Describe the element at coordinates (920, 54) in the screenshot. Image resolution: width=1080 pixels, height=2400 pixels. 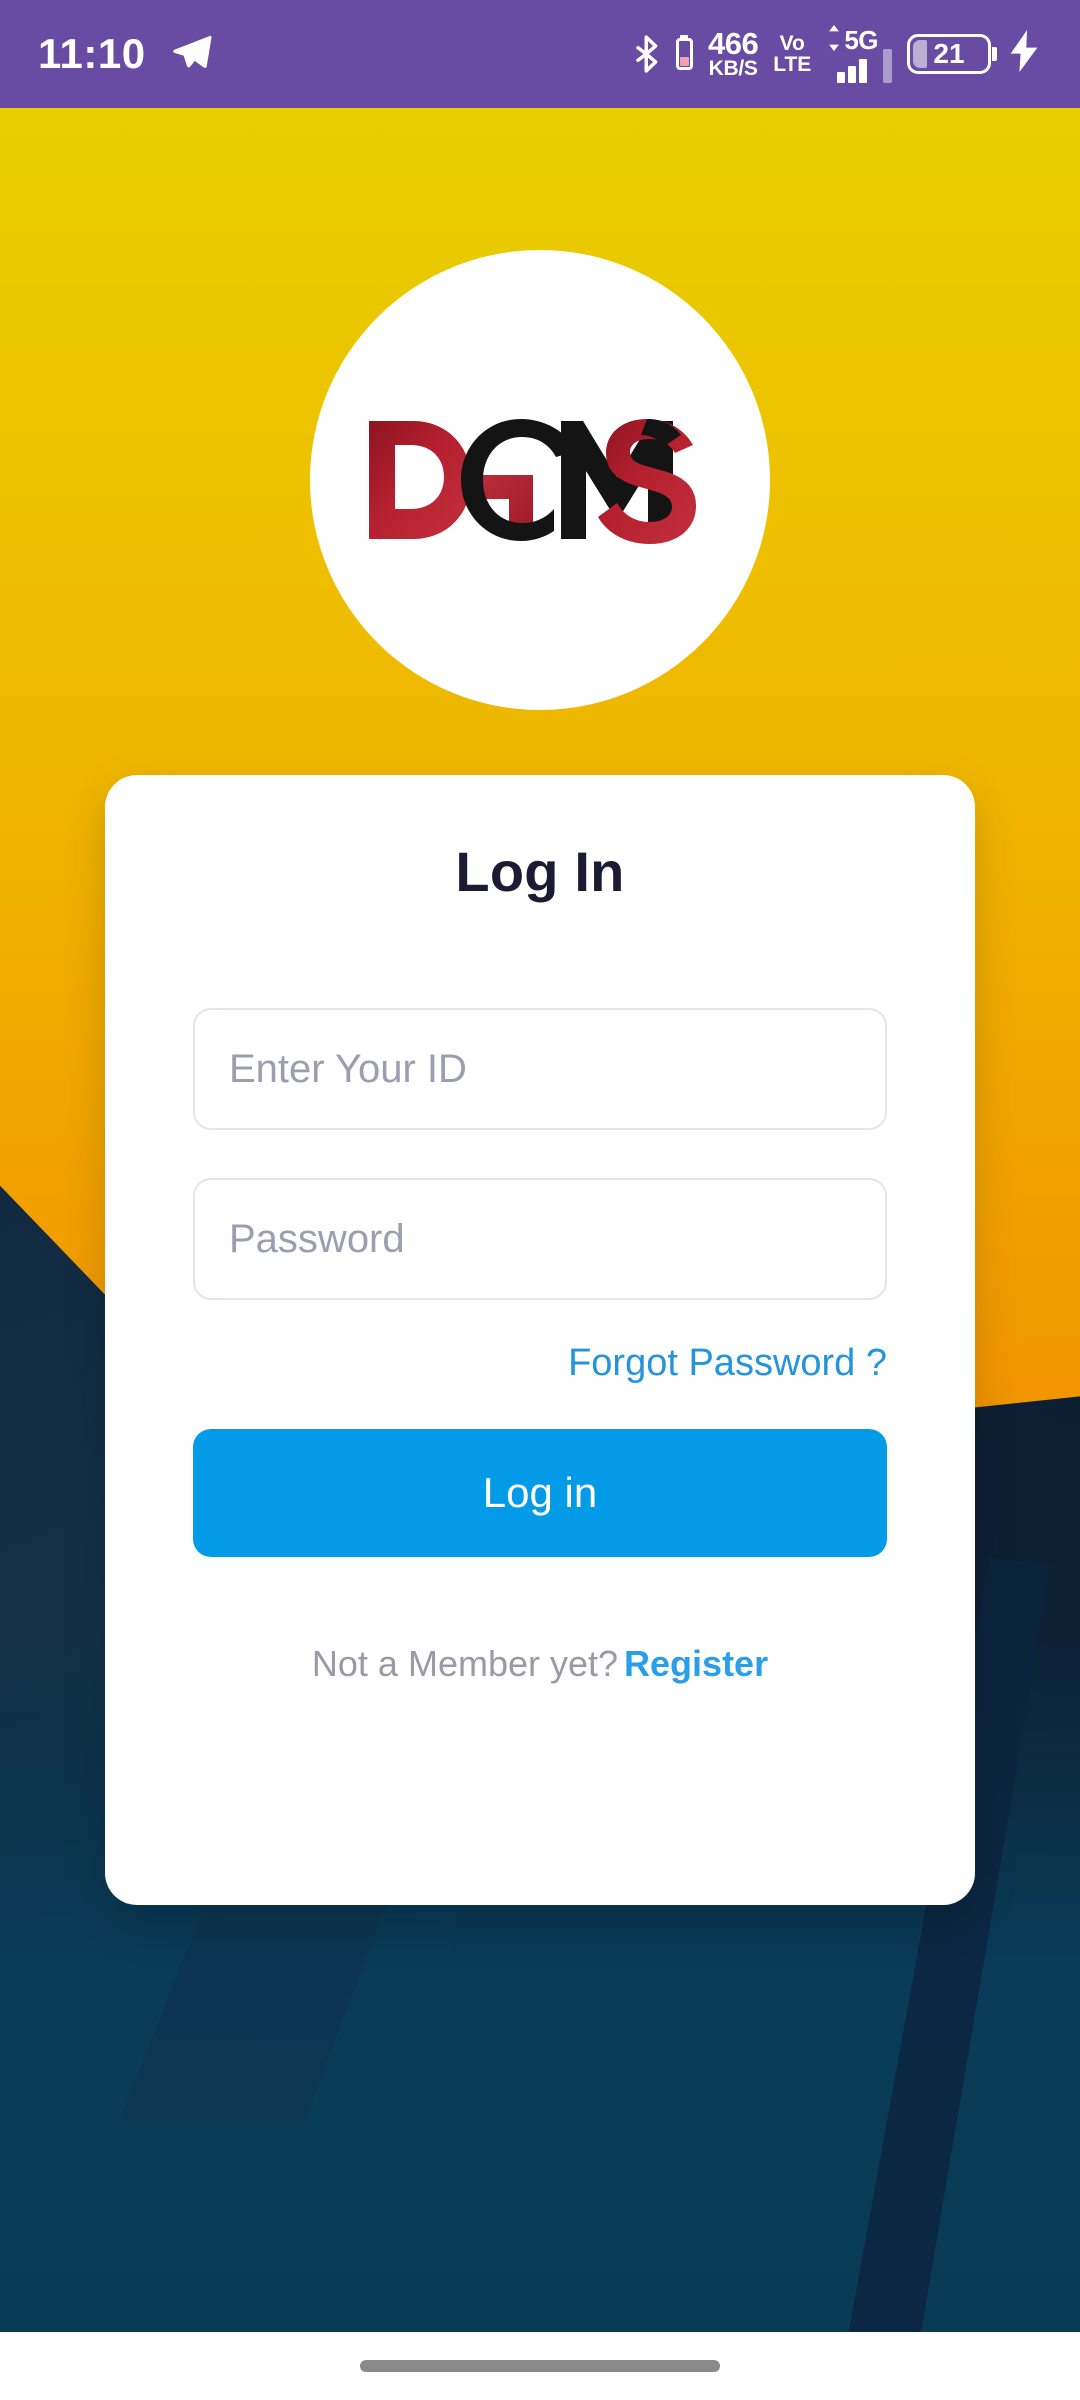
I see `battery-fill` at that location.